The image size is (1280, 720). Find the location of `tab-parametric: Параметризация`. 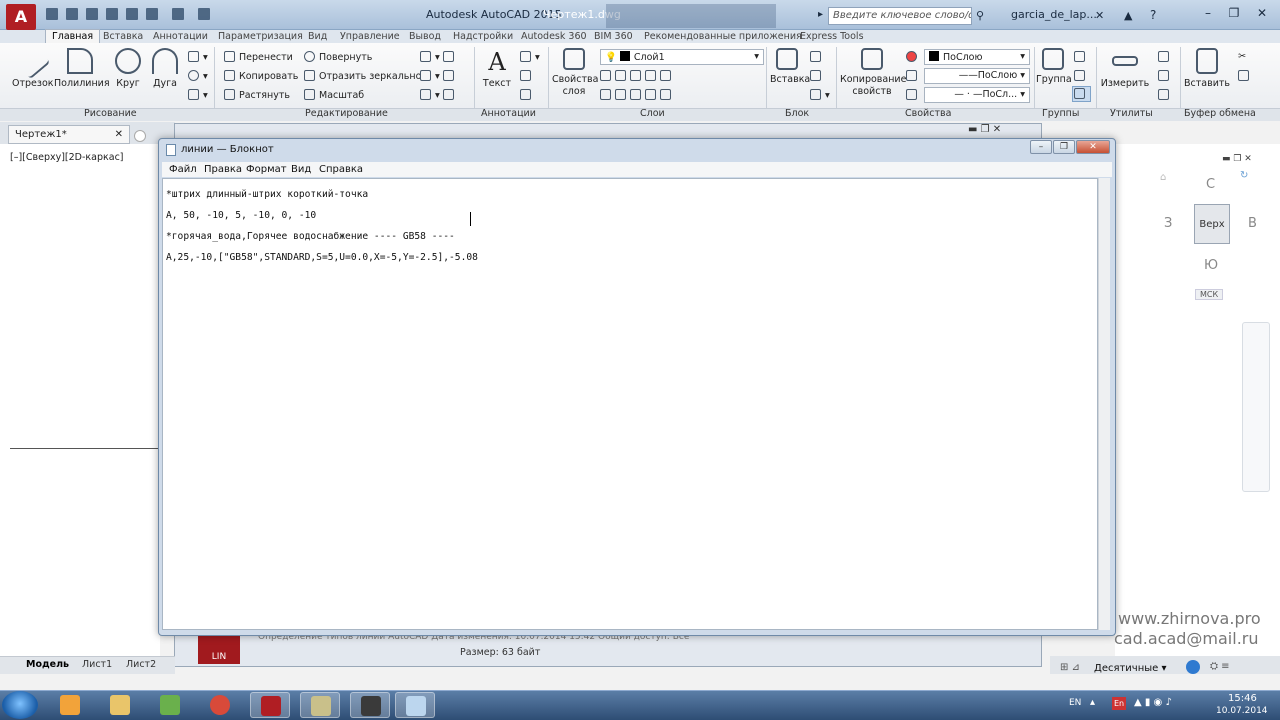

tab-parametric: Параметризация is located at coordinates (260, 36).